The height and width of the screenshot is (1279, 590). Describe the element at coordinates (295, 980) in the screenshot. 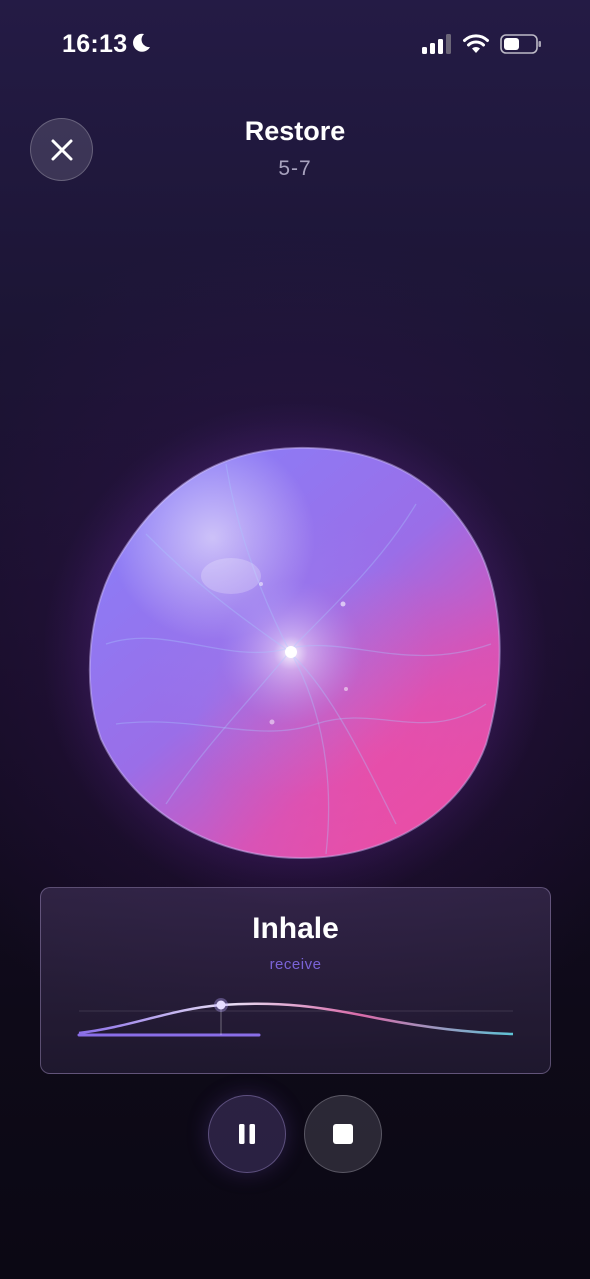

I see `phase-card: Inhale receive` at that location.